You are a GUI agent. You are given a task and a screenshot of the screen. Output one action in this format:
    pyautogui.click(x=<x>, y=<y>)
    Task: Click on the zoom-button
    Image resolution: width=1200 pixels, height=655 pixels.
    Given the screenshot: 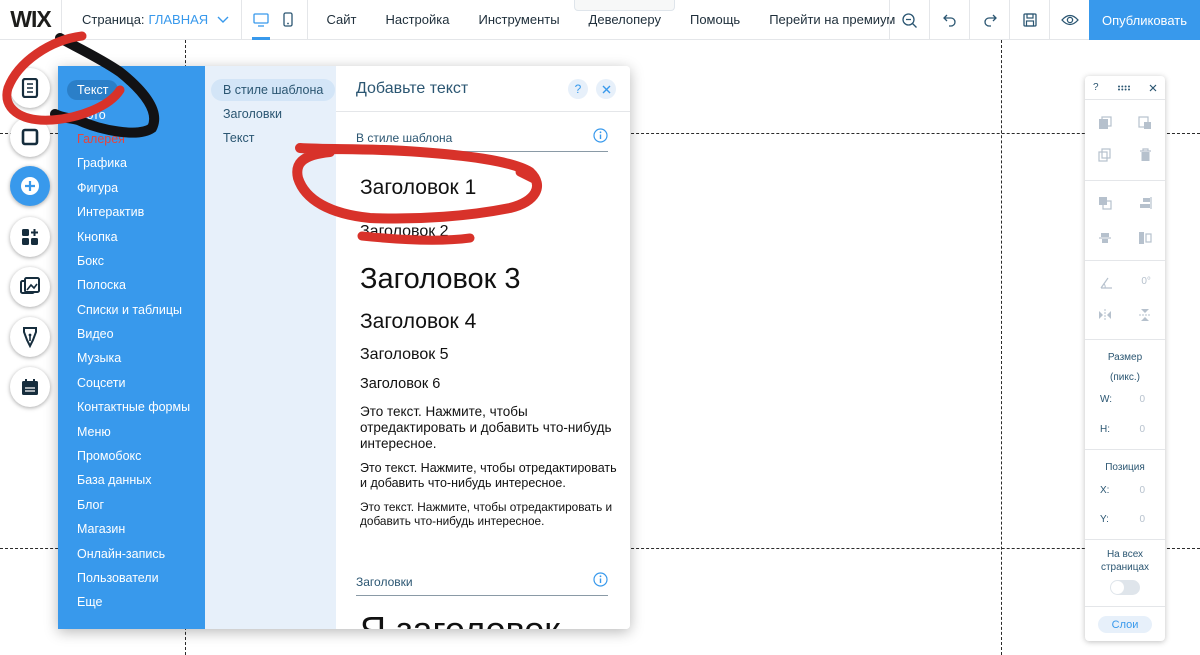 What is the action you would take?
    pyautogui.click(x=909, y=20)
    